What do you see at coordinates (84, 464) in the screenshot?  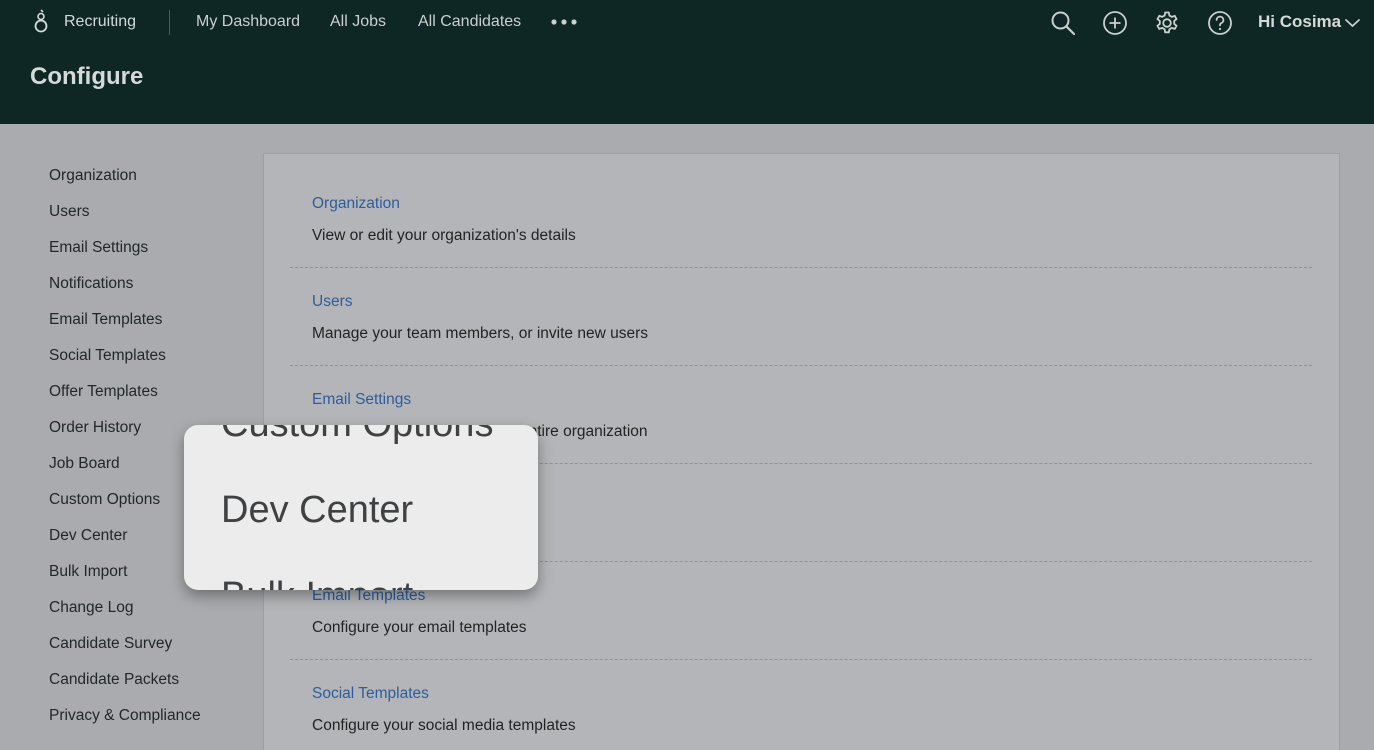 I see `sidebar-item-job-board: Job Board` at bounding box center [84, 464].